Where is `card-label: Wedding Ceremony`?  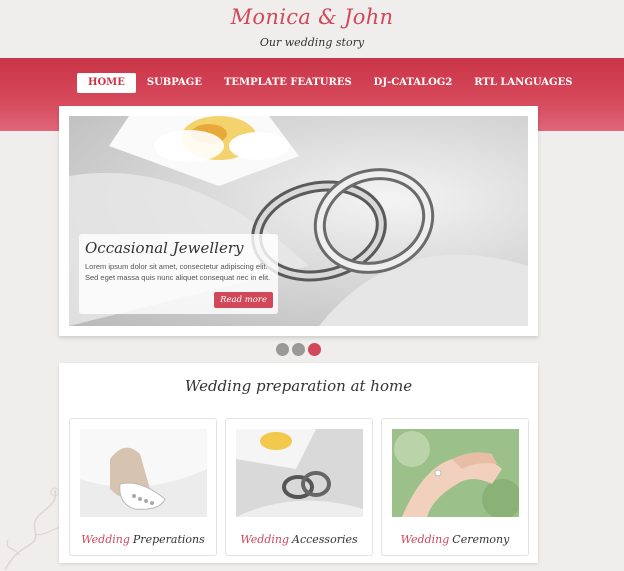 card-label: Wedding Ceremony is located at coordinates (455, 539).